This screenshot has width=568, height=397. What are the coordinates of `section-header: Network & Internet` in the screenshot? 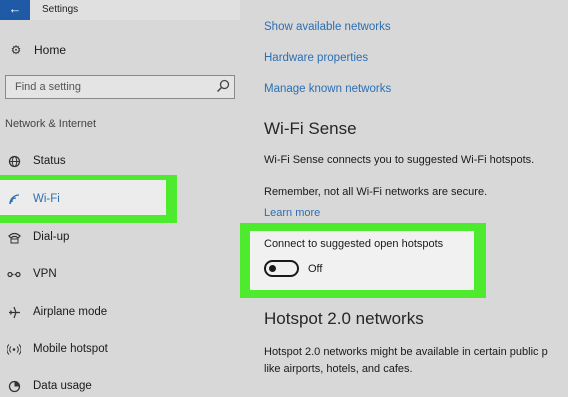 It's located at (51, 124).